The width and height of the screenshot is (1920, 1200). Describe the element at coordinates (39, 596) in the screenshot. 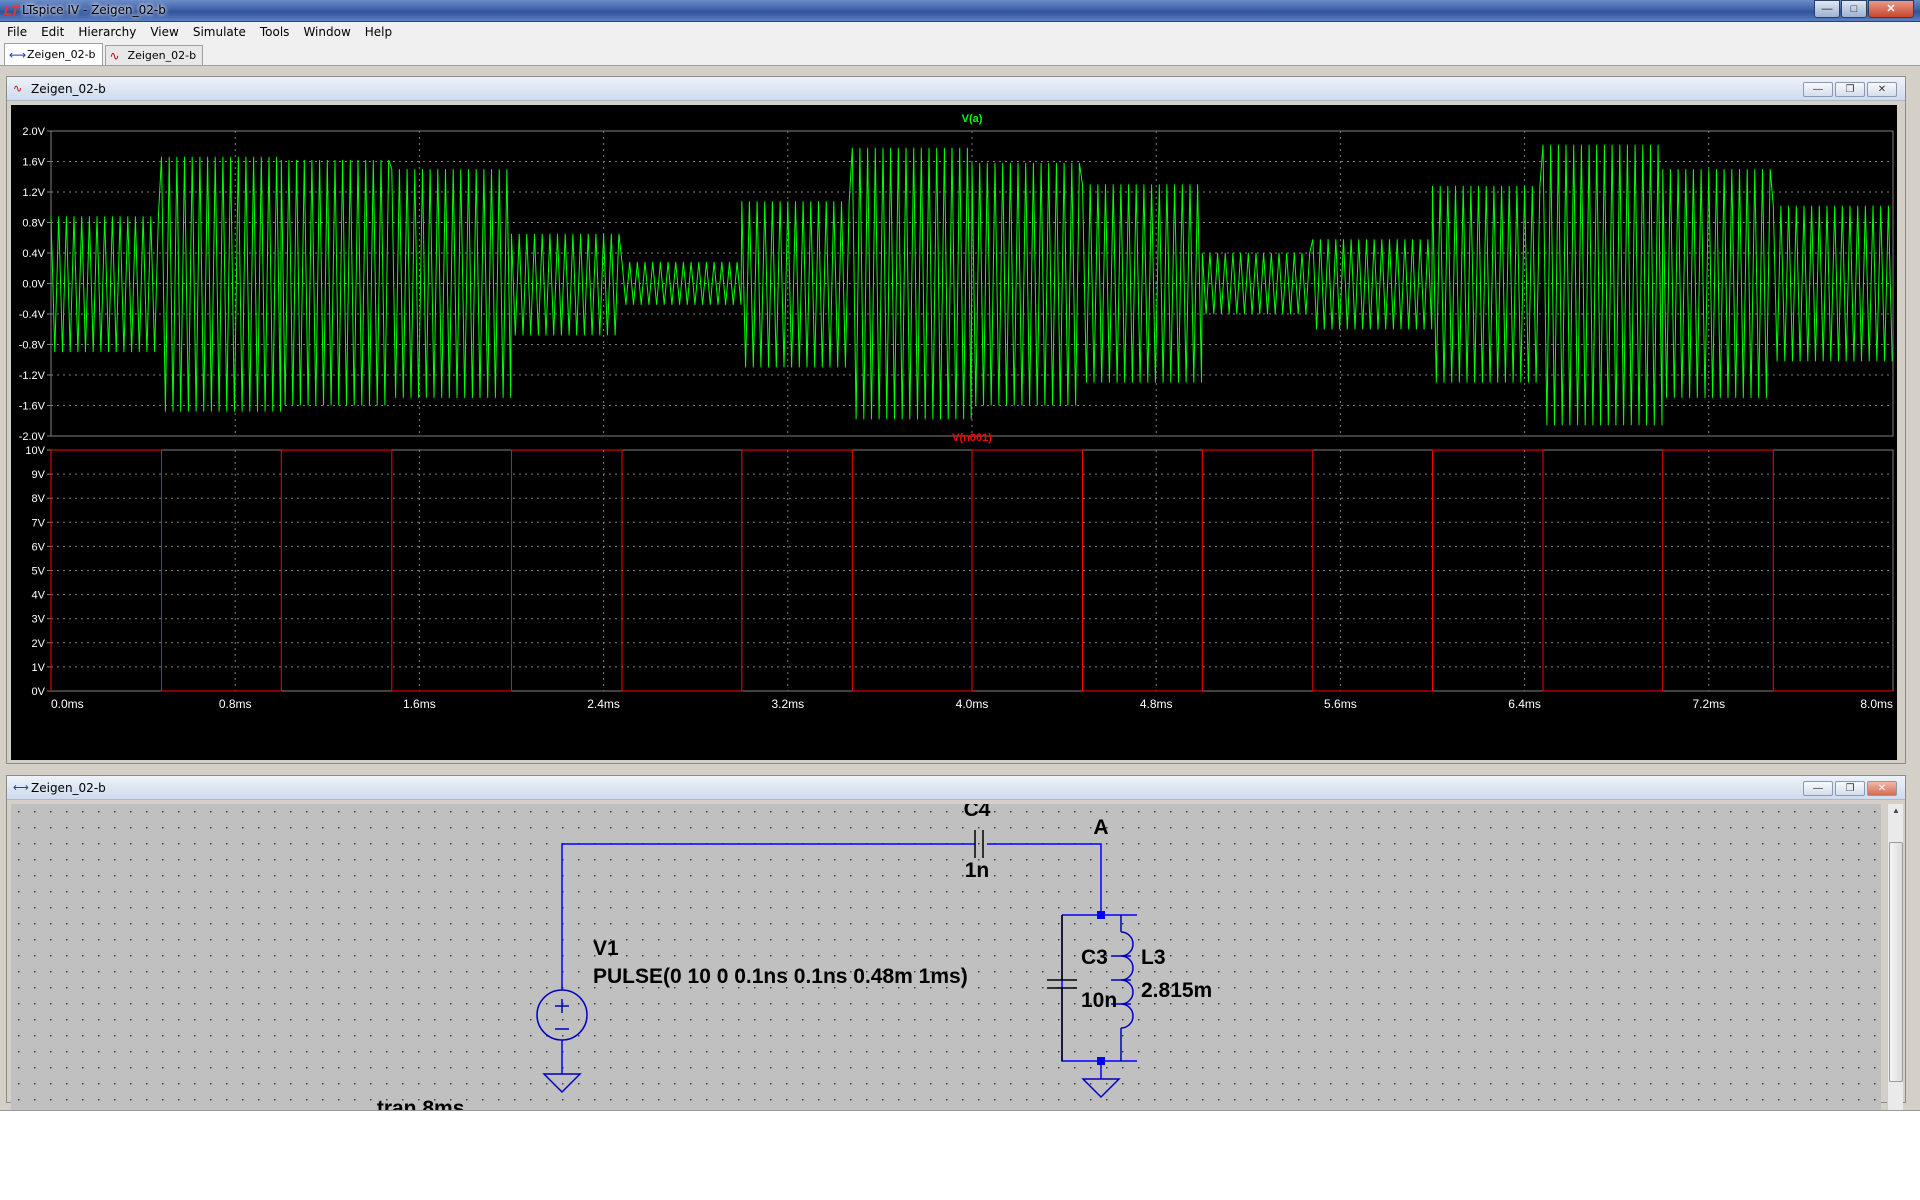

I see `y-tick-label: 4V` at that location.